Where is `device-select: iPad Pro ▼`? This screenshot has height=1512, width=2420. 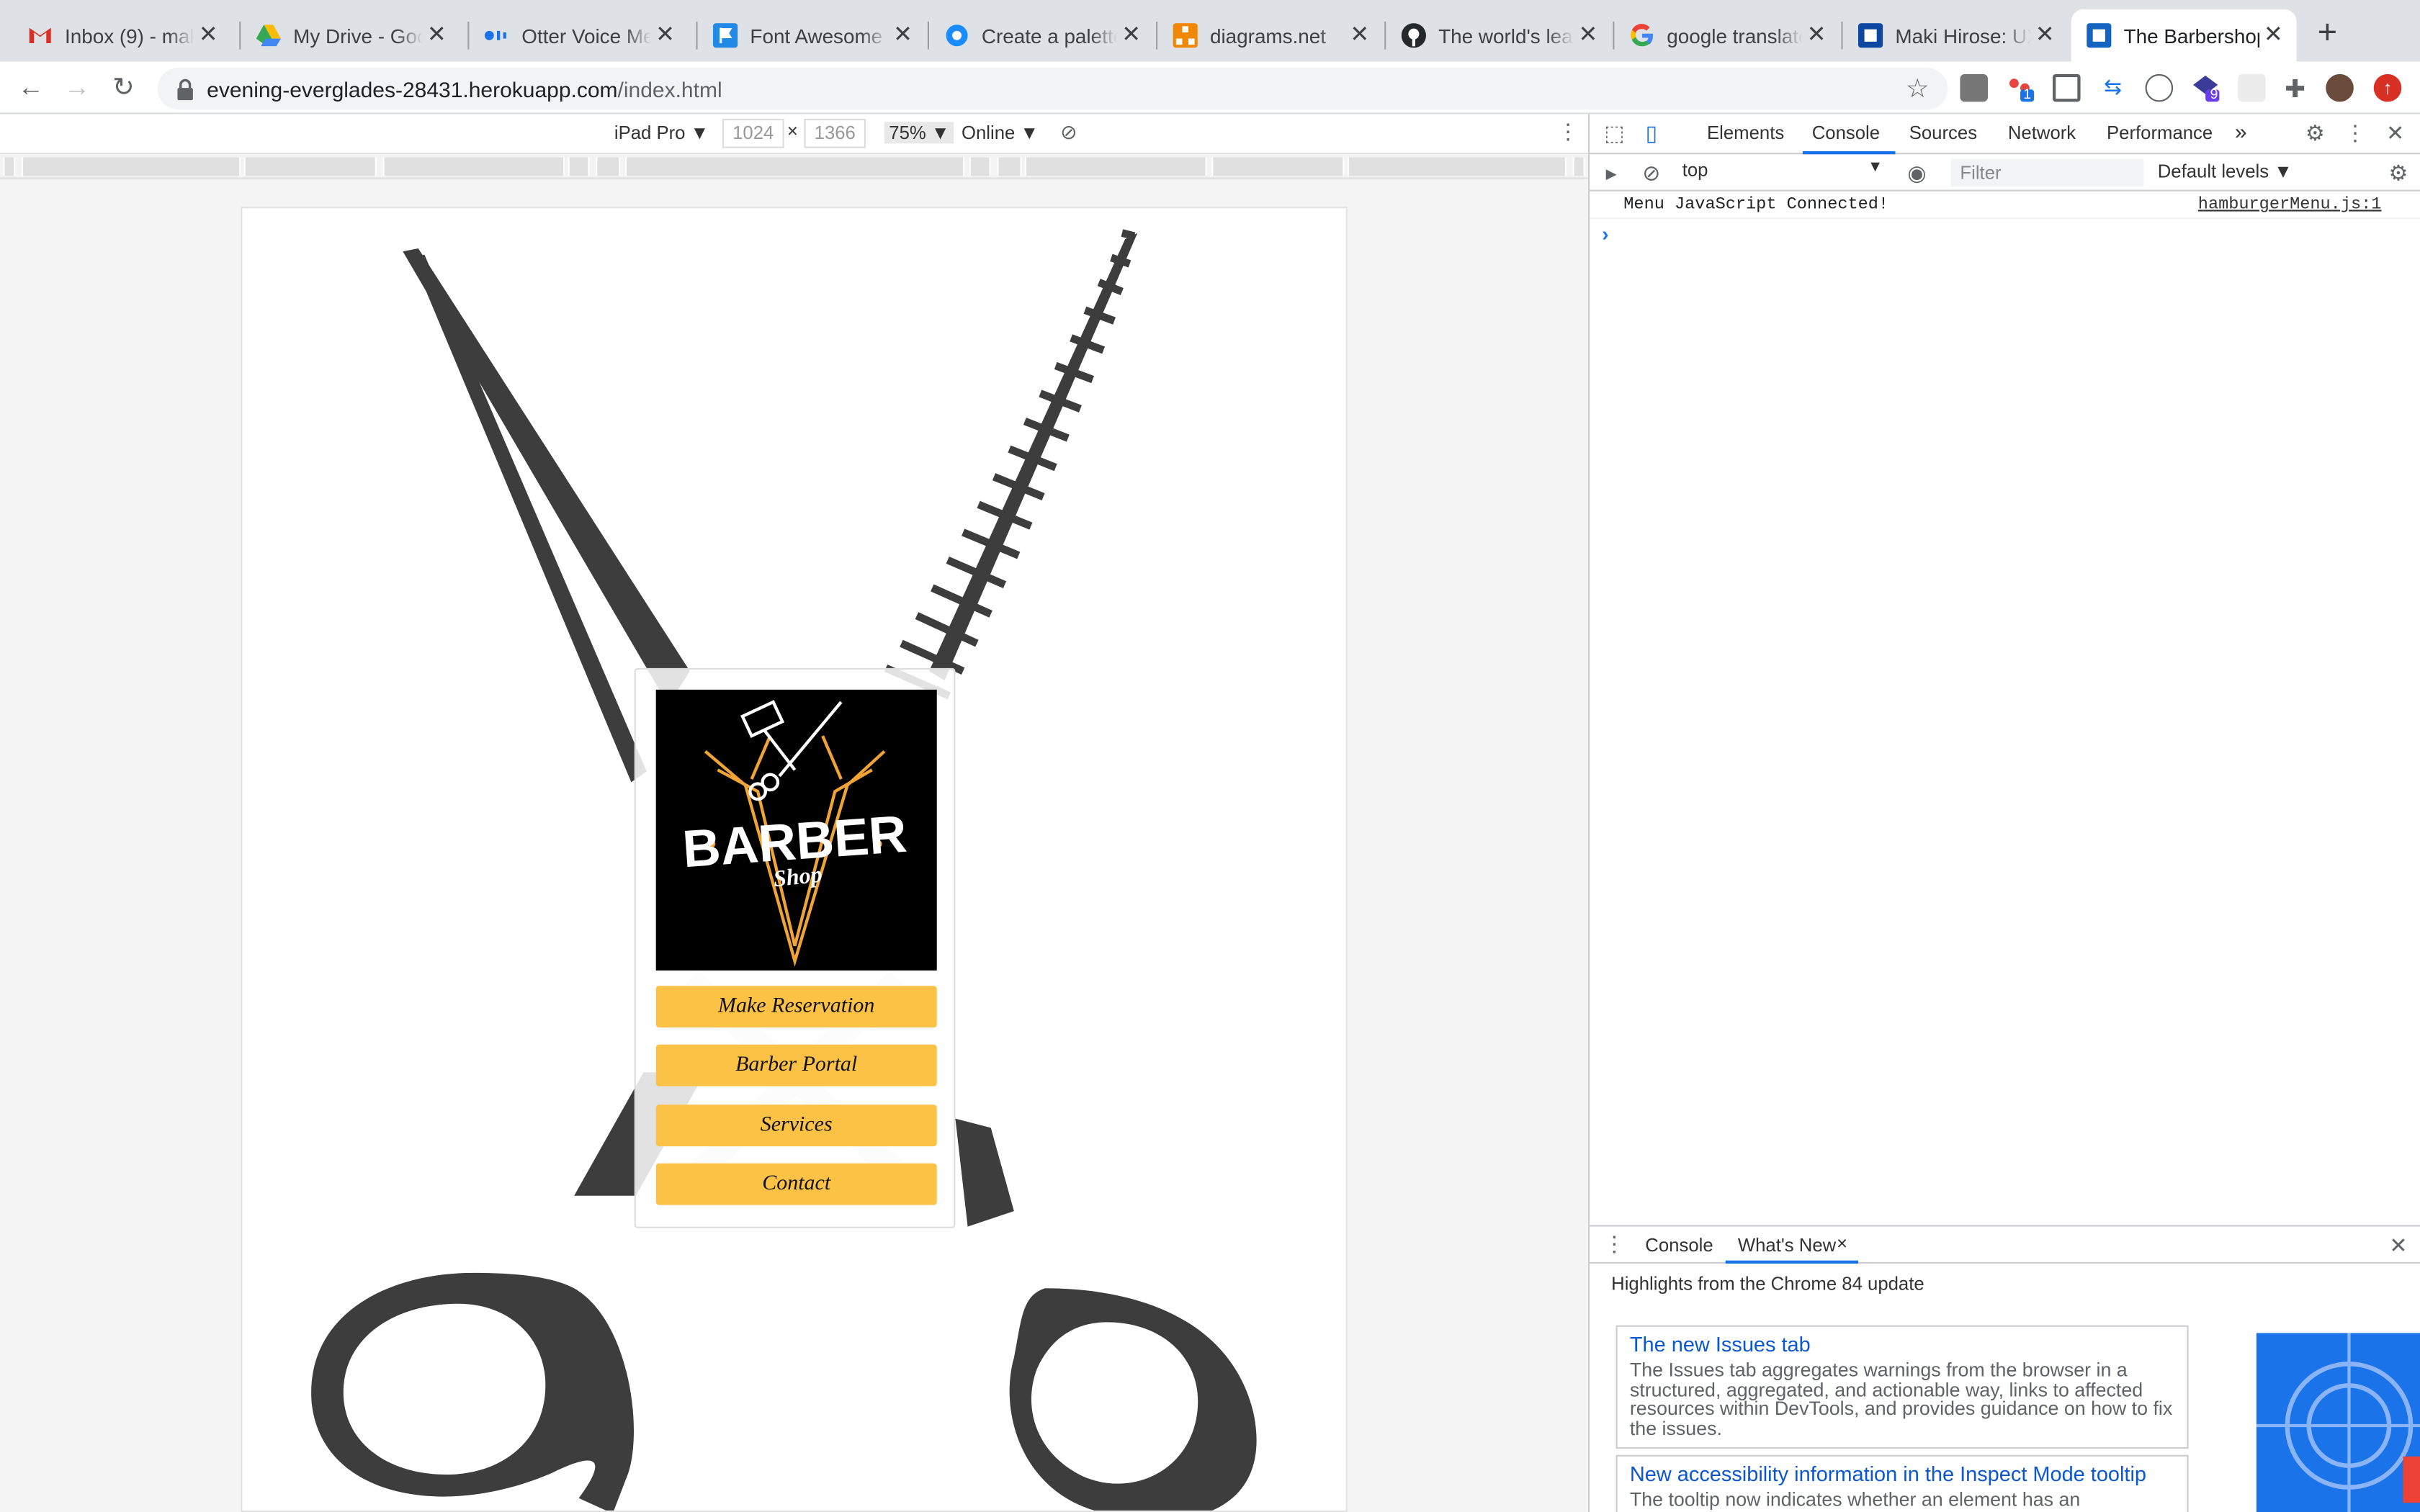 device-select: iPad Pro ▼ is located at coordinates (661, 132).